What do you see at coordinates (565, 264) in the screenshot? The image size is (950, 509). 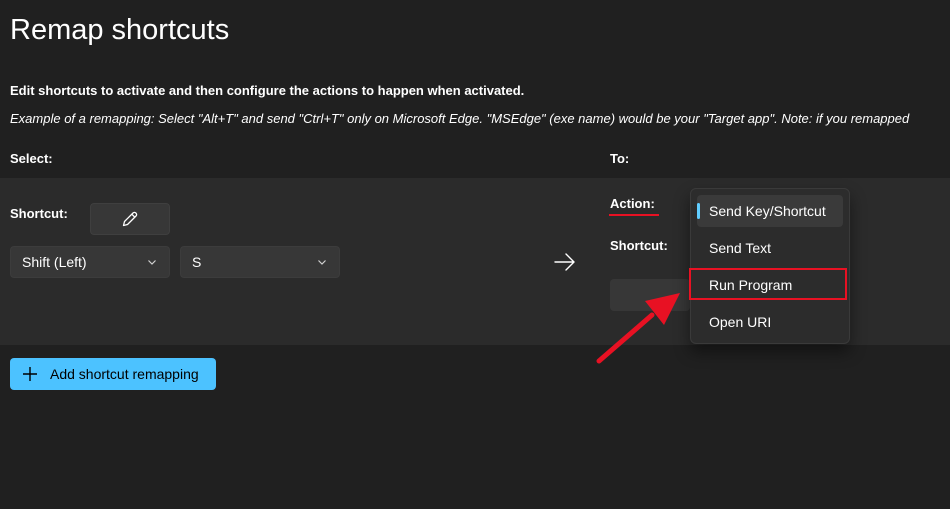 I see `arrow-right-icon` at bounding box center [565, 264].